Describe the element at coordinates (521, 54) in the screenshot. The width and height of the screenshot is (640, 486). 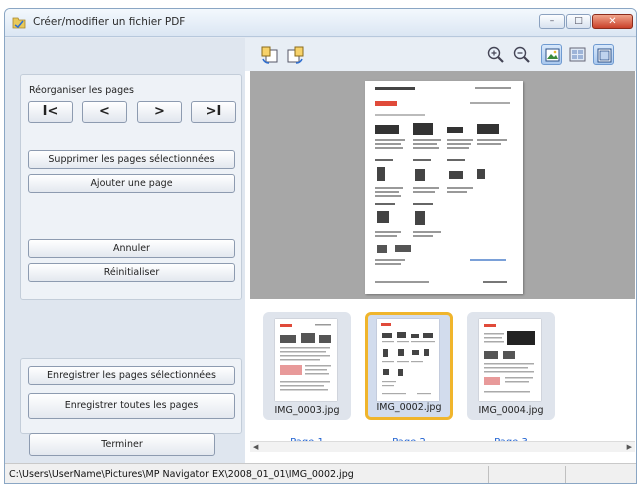
I see `zoom-out-icon` at that location.